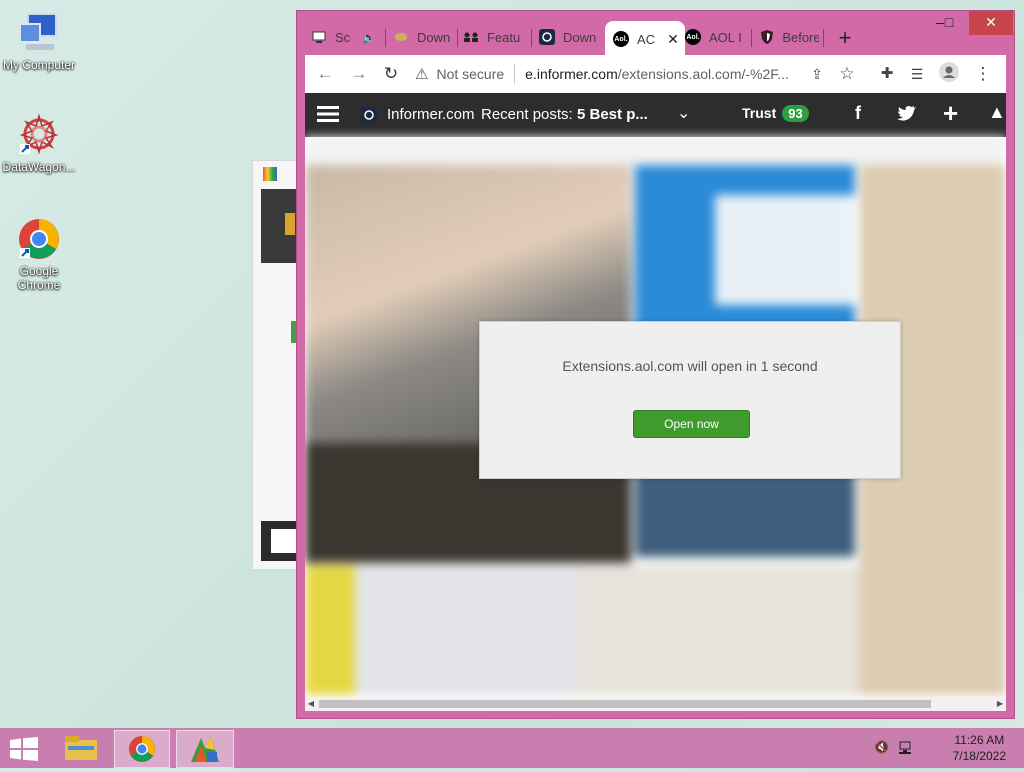  Describe the element at coordinates (24, 751) in the screenshot. I see `start-button` at that location.